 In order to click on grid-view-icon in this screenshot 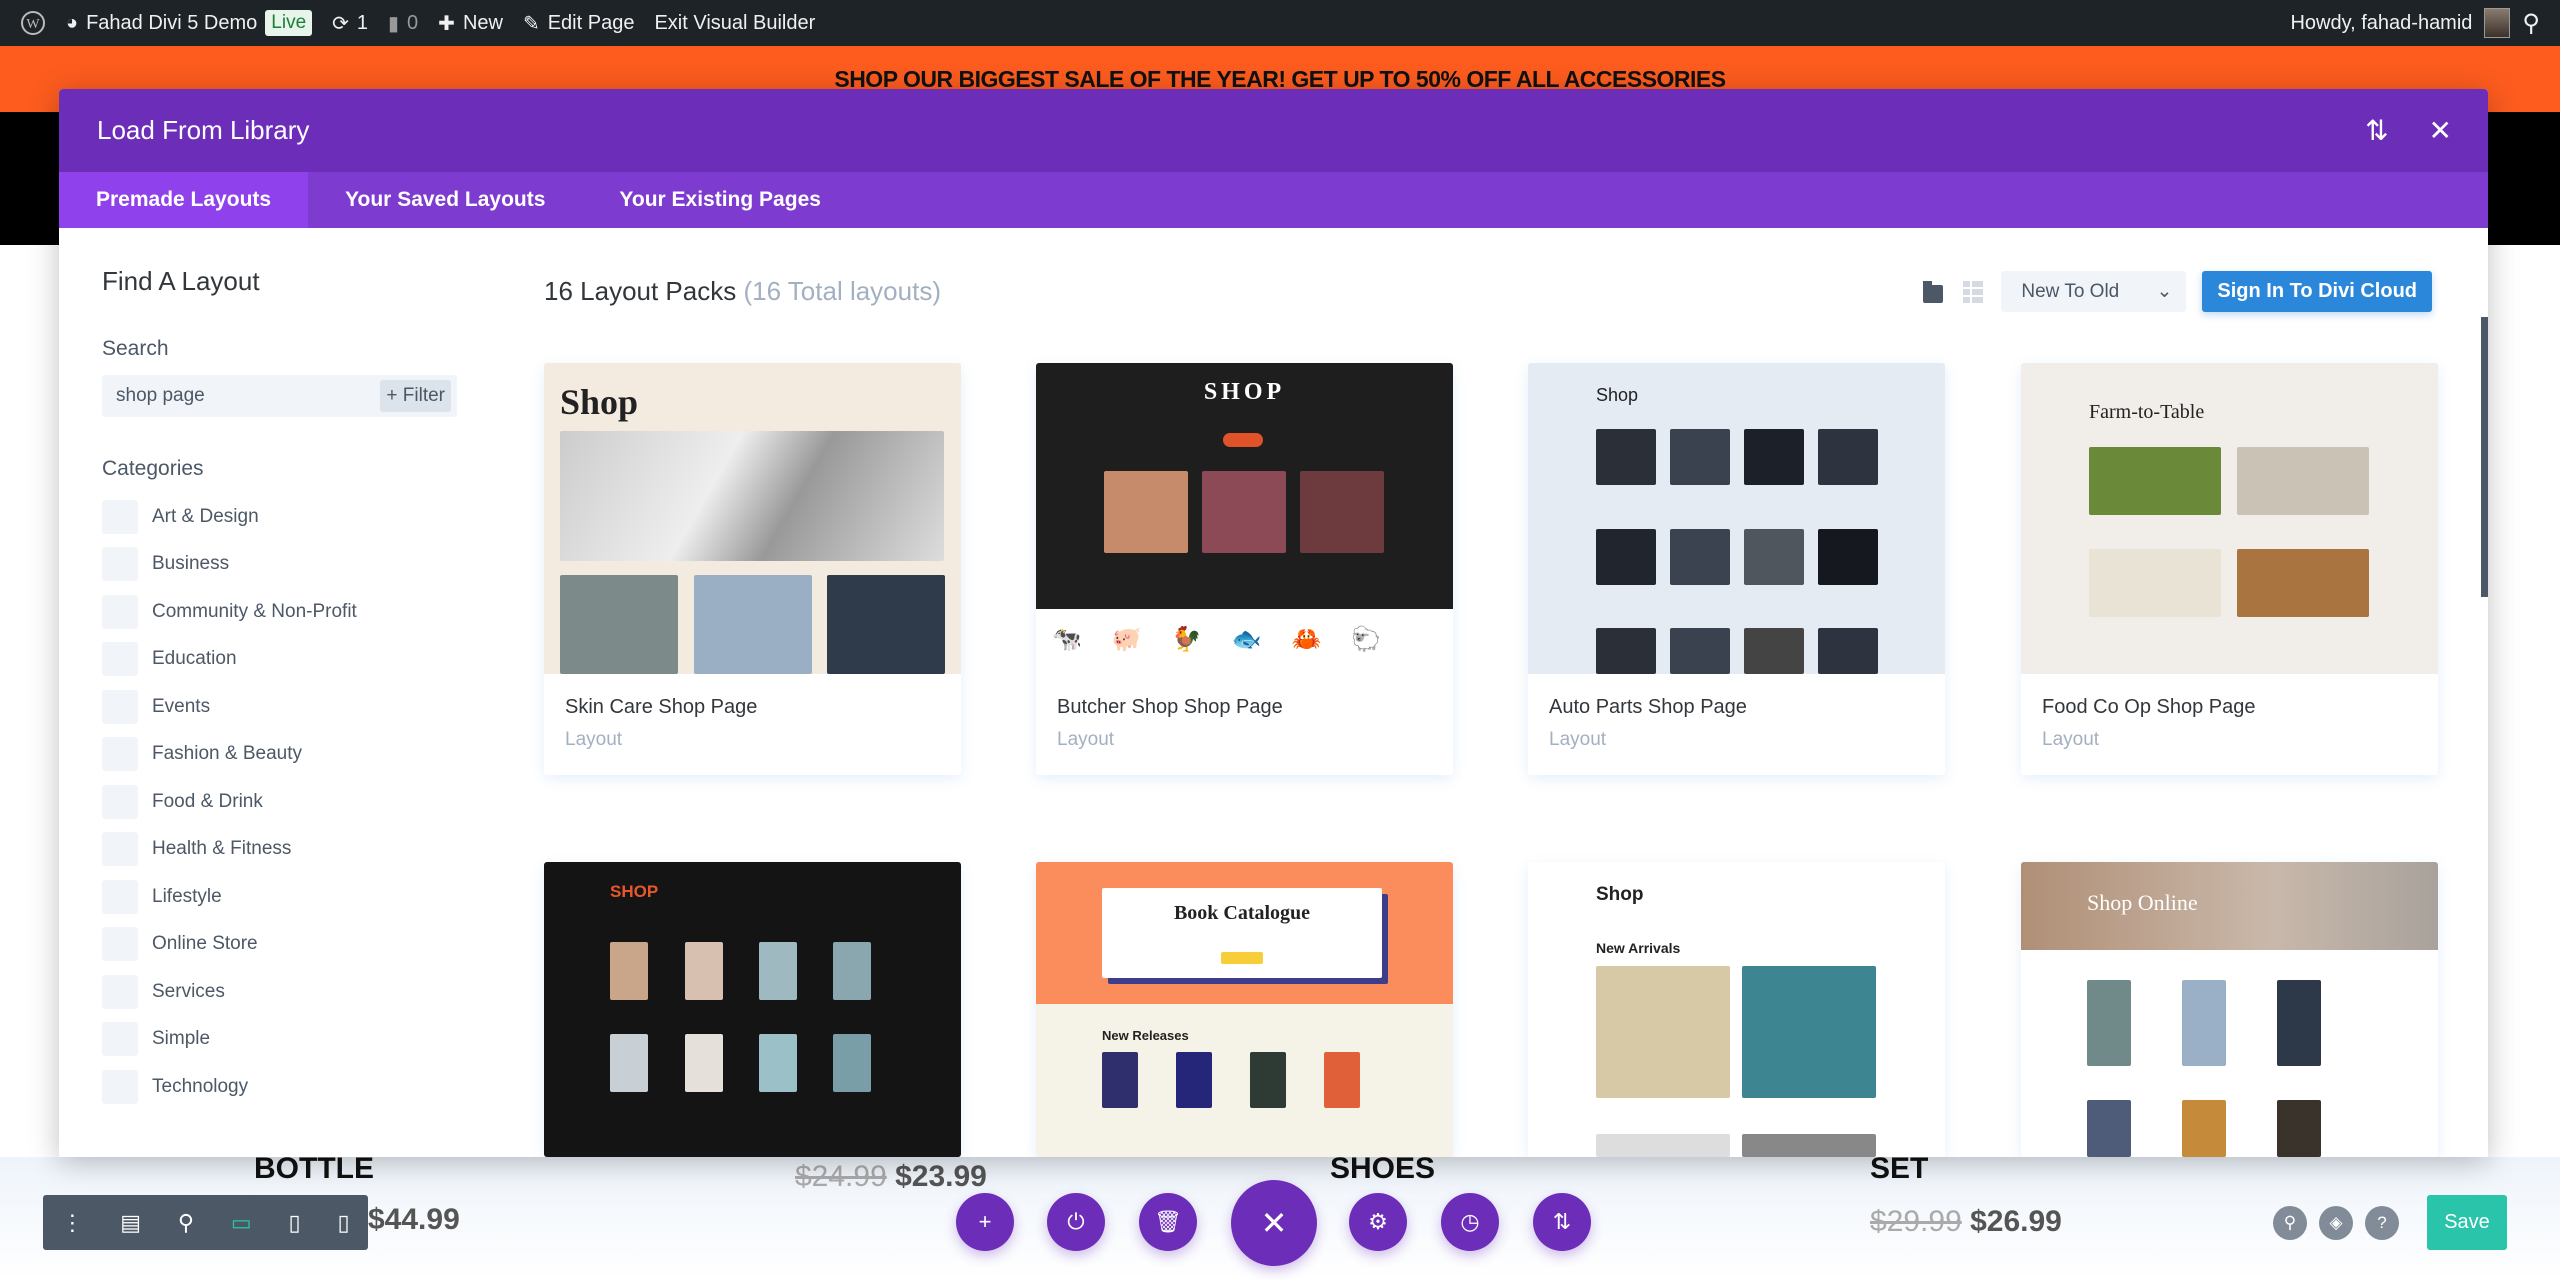, I will do `click(1933, 292)`.